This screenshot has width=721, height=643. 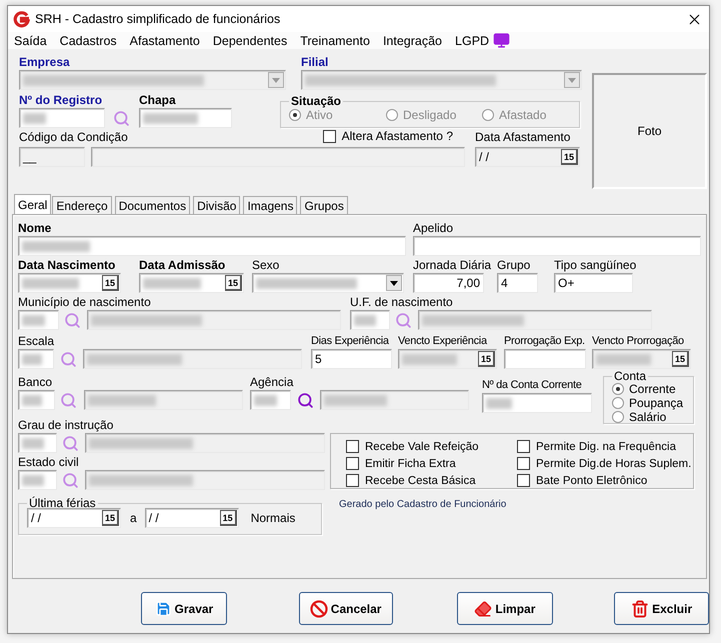 I want to click on field-label: Filial, so click(x=314, y=62).